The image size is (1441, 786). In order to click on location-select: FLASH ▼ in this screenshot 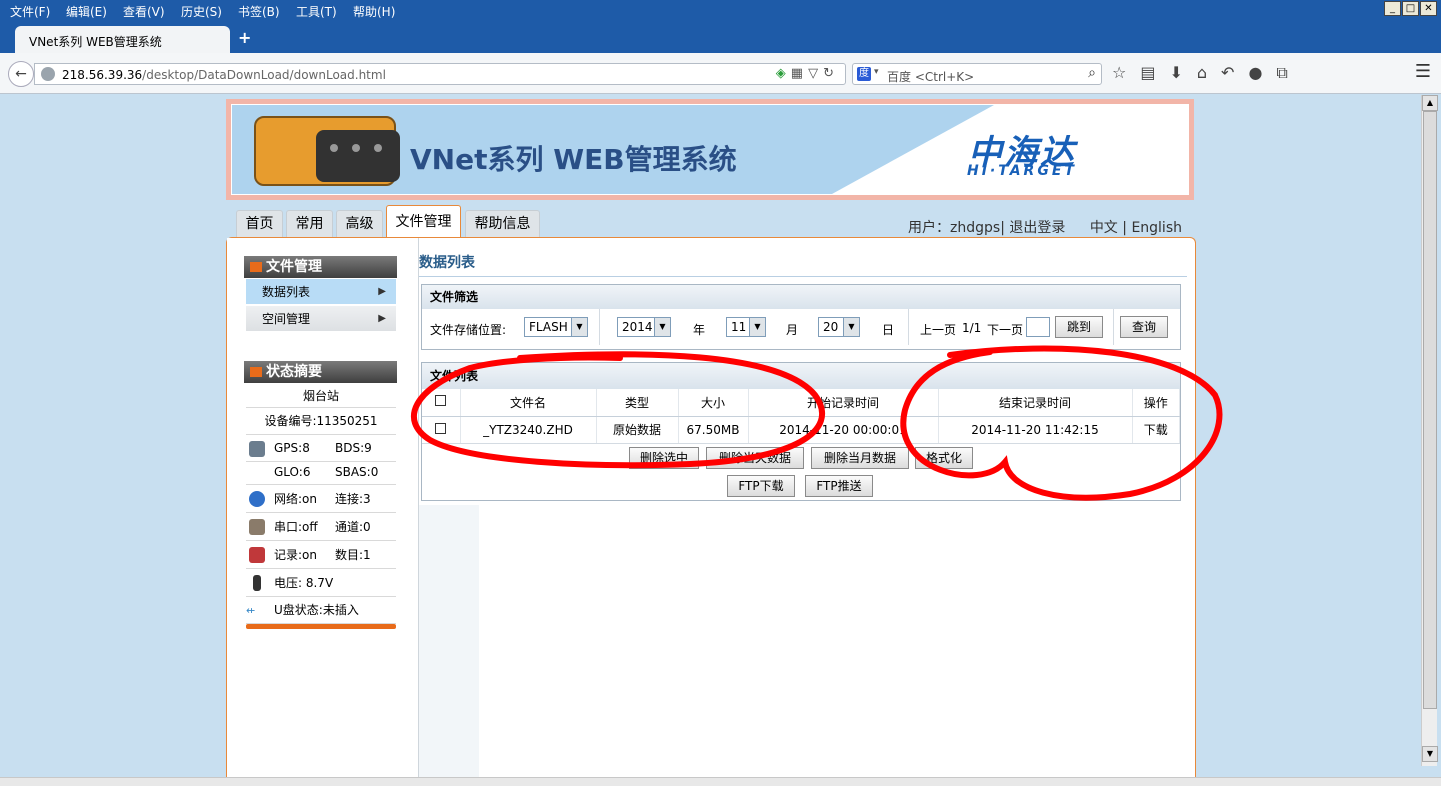, I will do `click(556, 327)`.